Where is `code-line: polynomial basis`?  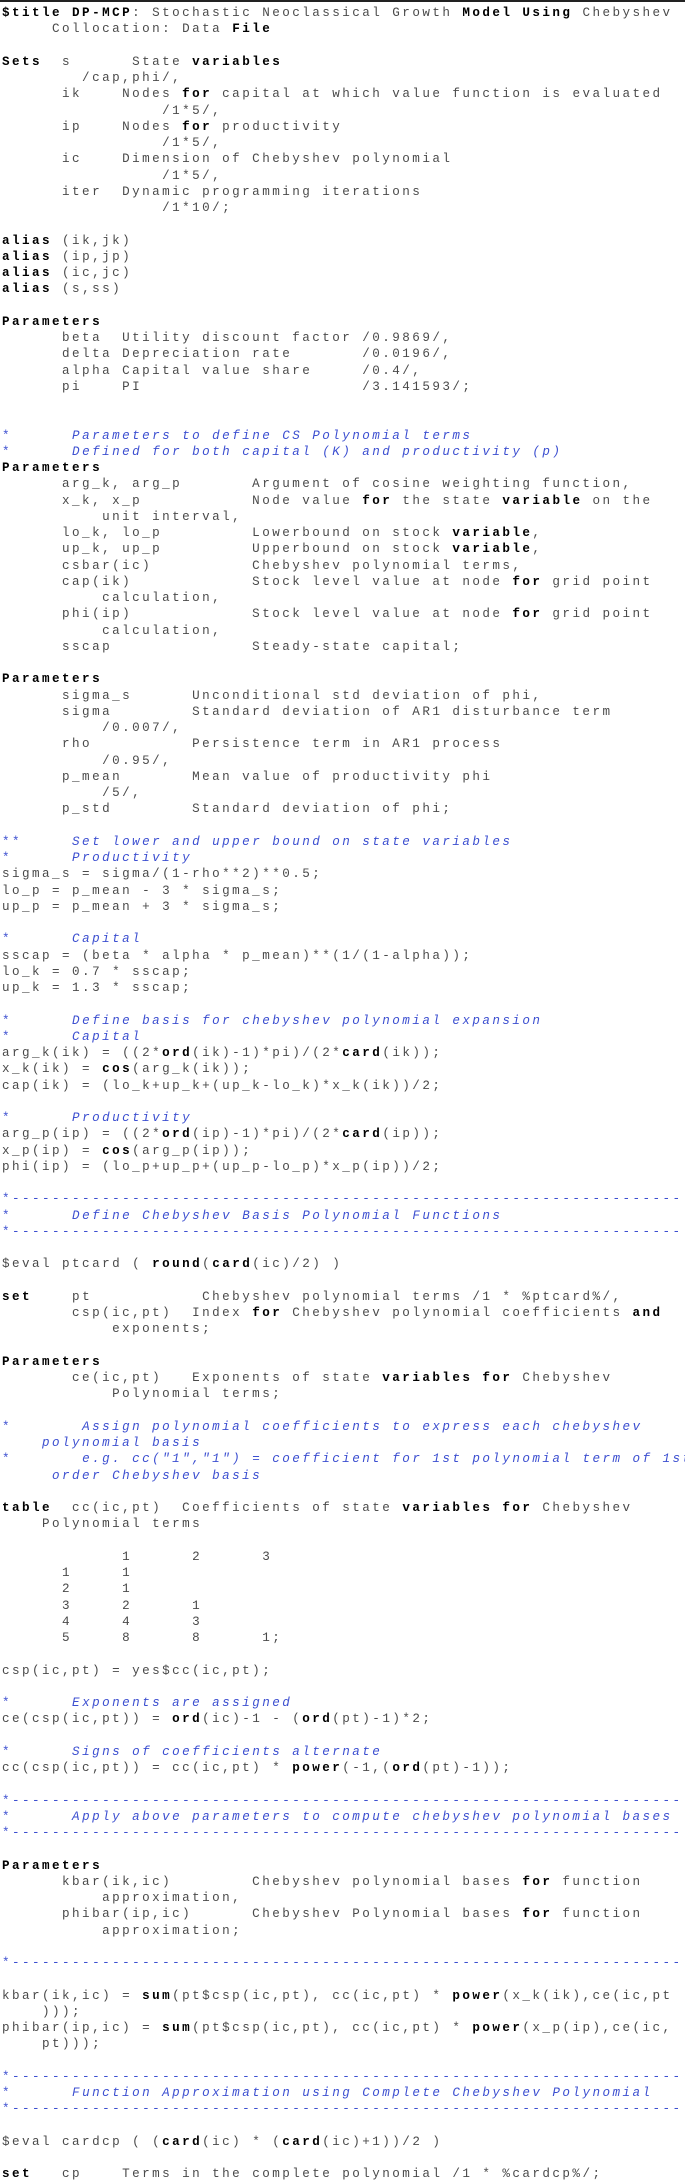 code-line: polynomial basis is located at coordinates (343, 1443).